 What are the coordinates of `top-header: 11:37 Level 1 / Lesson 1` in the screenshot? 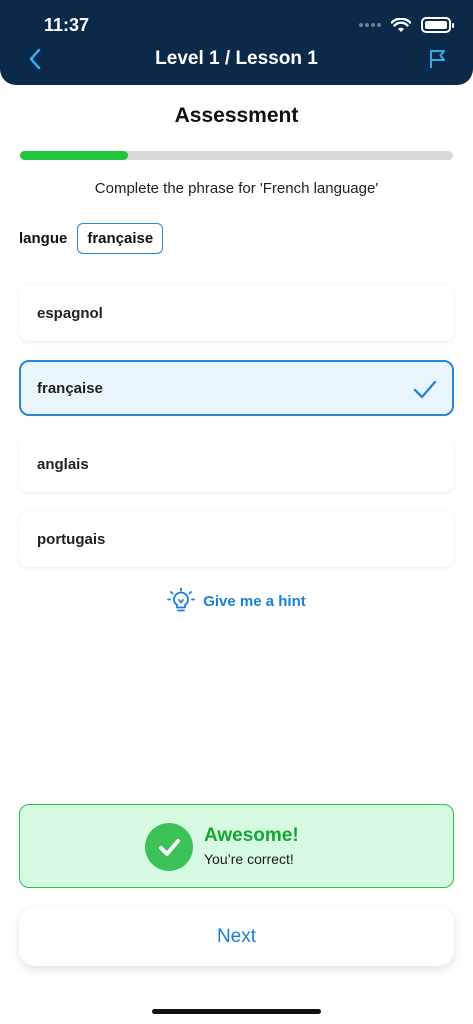 It's located at (236, 42).